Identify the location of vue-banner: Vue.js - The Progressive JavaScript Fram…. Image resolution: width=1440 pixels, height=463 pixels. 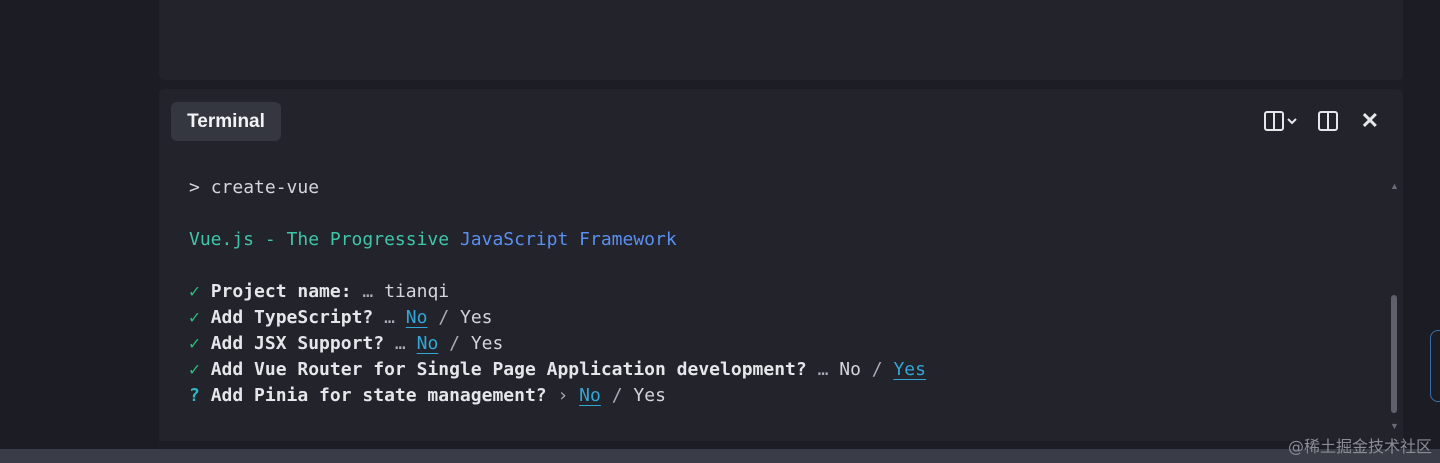
(781, 240).